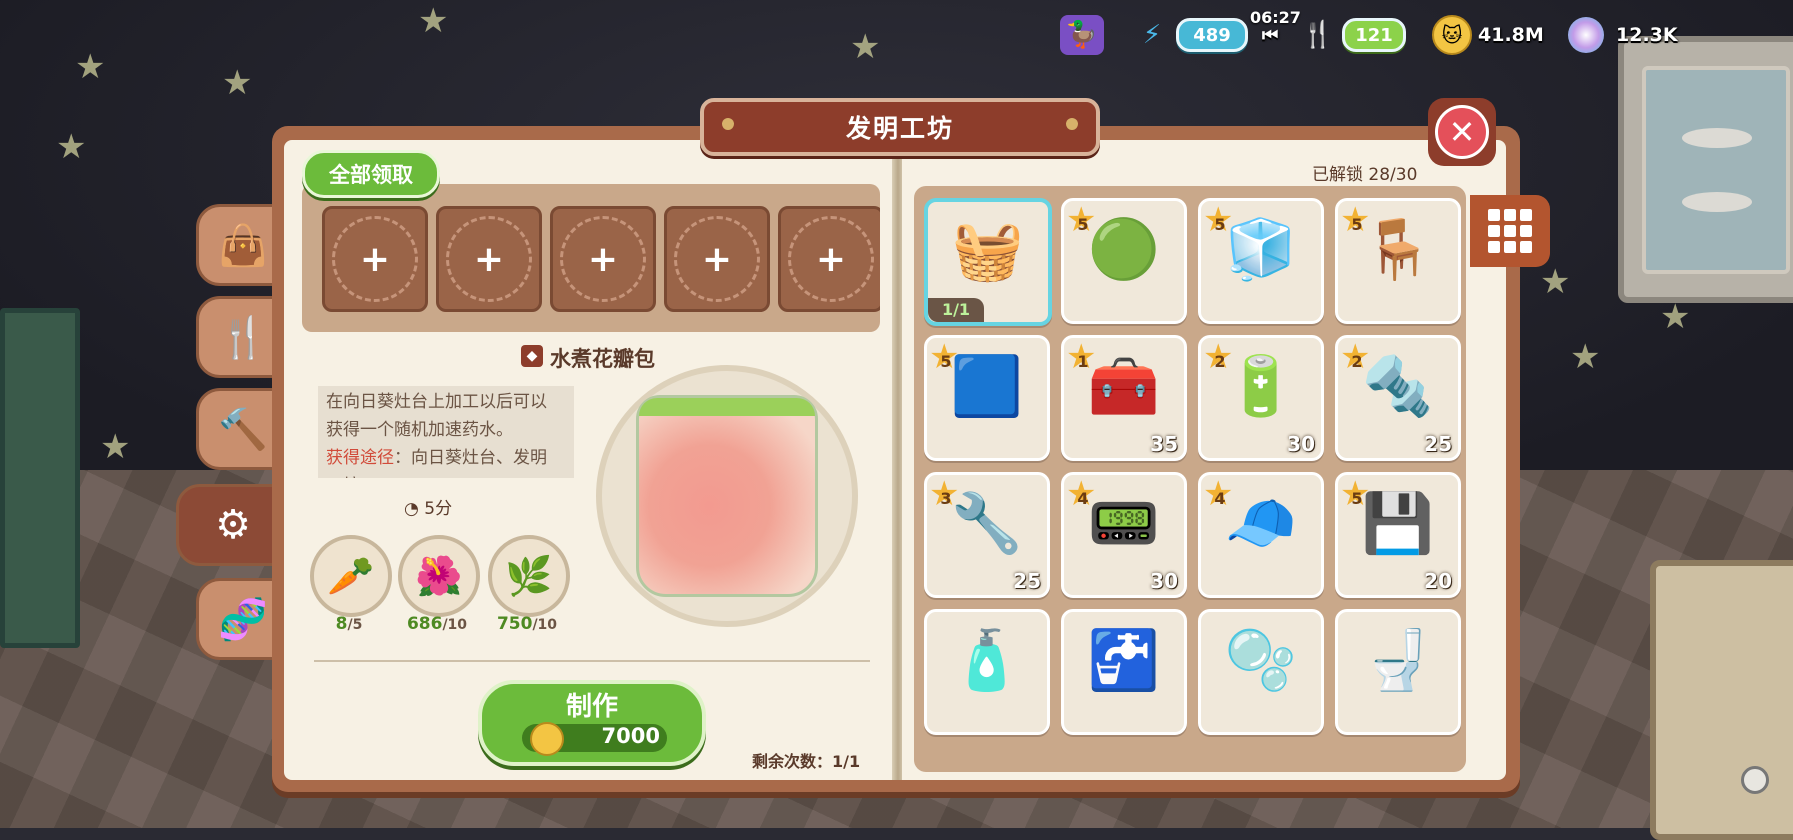 Image resolution: width=1793 pixels, height=840 pixels. I want to click on make-label: 制作, so click(591, 707).